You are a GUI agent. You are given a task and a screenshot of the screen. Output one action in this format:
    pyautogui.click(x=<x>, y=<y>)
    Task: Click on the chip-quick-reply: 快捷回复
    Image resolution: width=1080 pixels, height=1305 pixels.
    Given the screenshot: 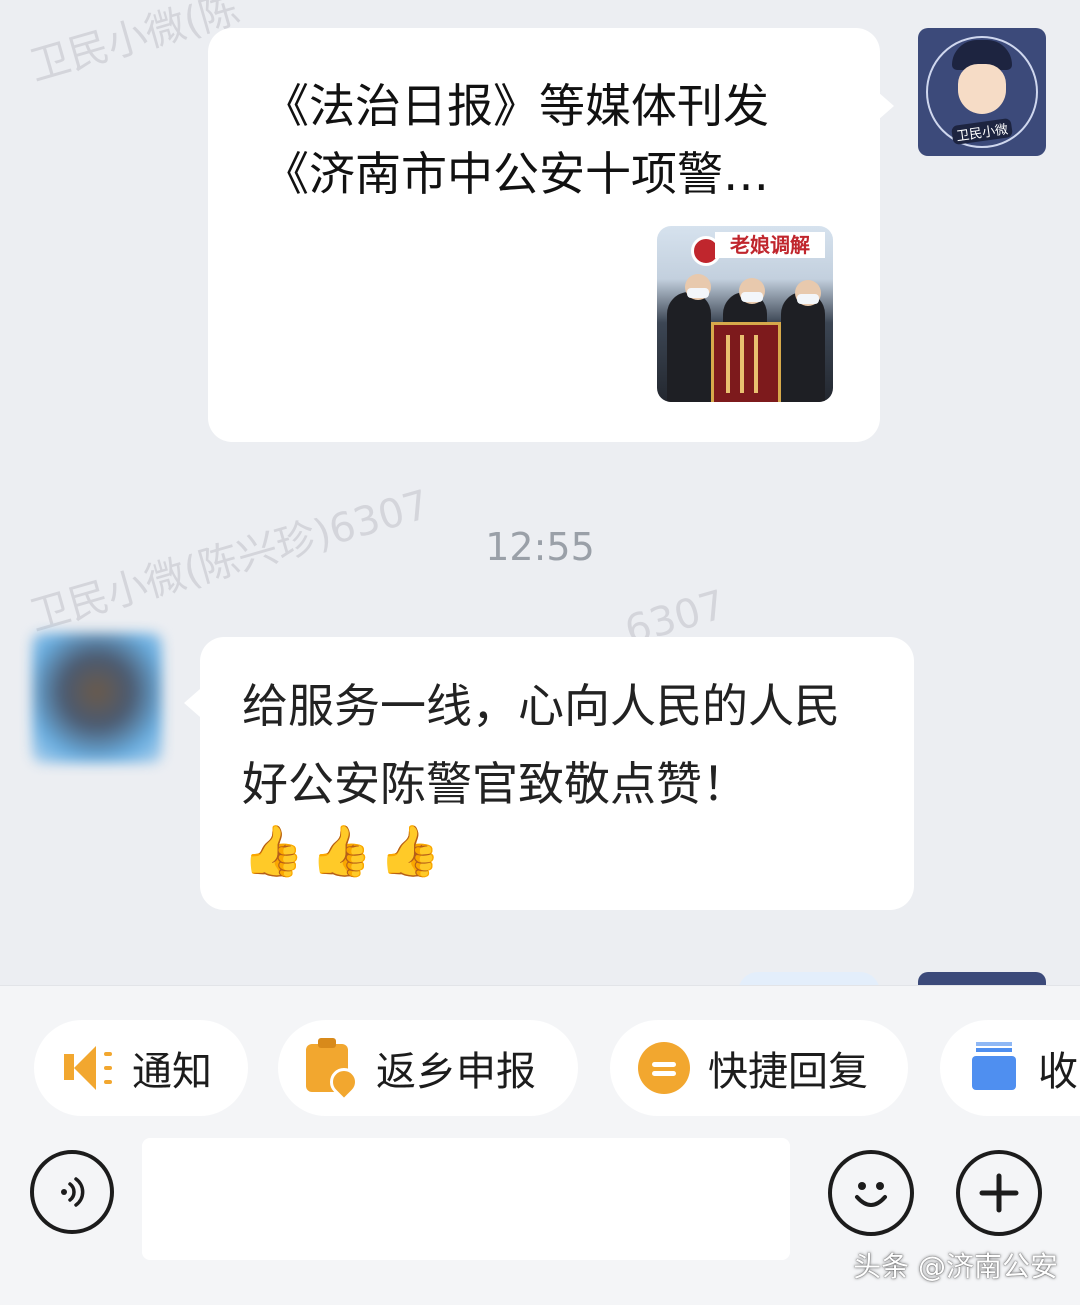 What is the action you would take?
    pyautogui.click(x=759, y=1068)
    